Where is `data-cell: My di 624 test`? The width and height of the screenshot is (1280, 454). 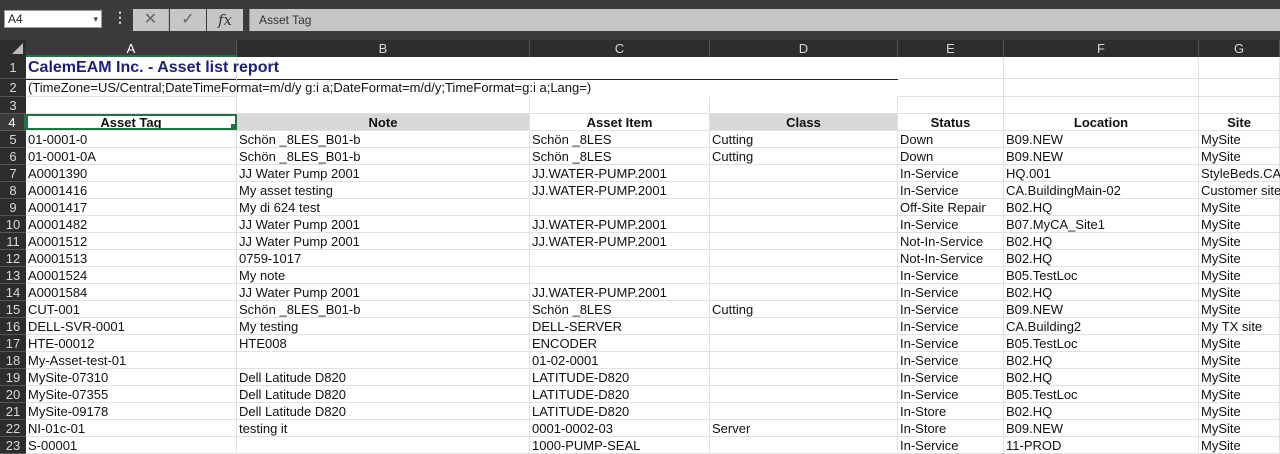
data-cell: My di 624 test is located at coordinates (383, 207).